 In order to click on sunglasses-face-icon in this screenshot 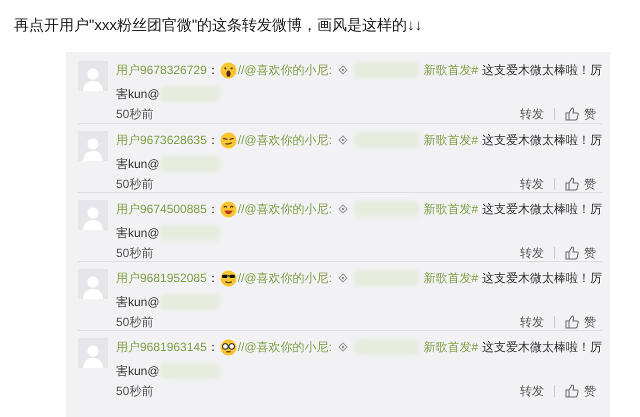, I will do `click(228, 278)`.